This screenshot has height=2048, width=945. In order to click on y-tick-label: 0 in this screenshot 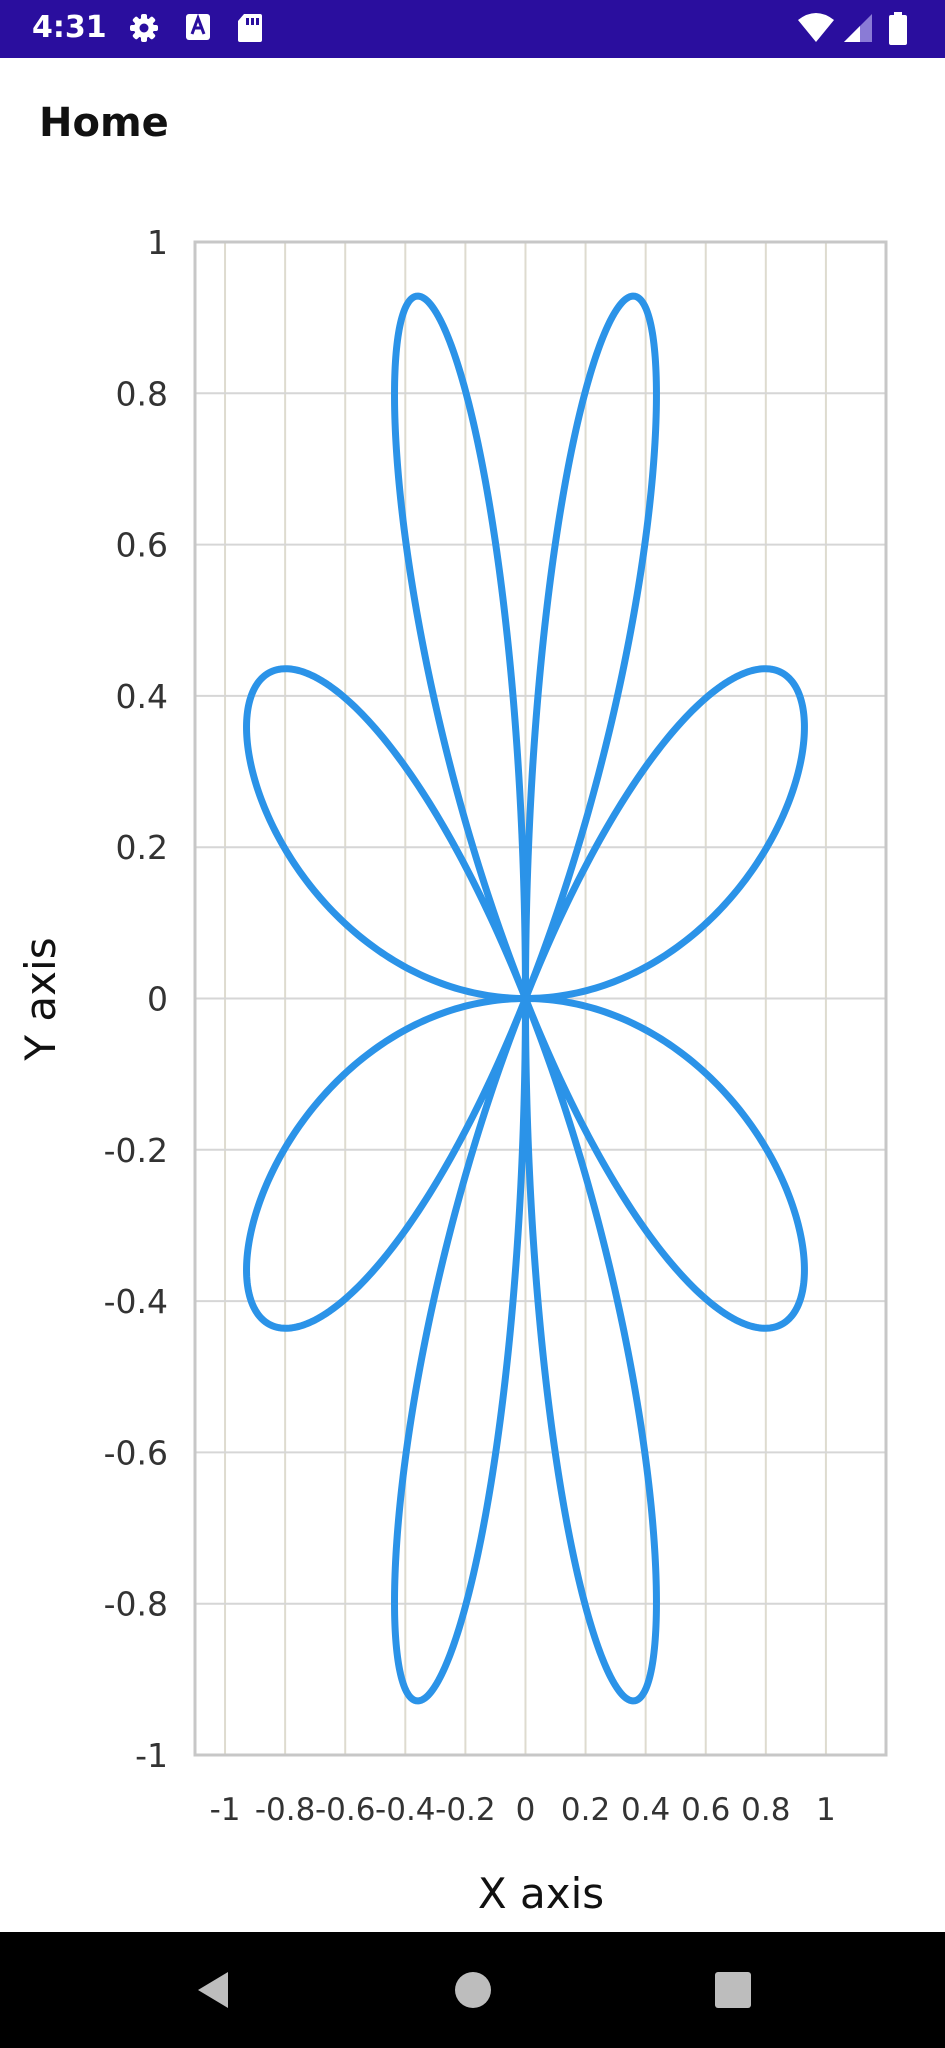, I will do `click(157, 999)`.